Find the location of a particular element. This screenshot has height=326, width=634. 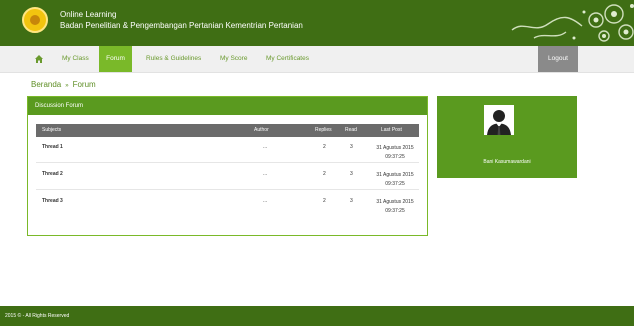

column-subjects: Subjects is located at coordinates (52, 130).